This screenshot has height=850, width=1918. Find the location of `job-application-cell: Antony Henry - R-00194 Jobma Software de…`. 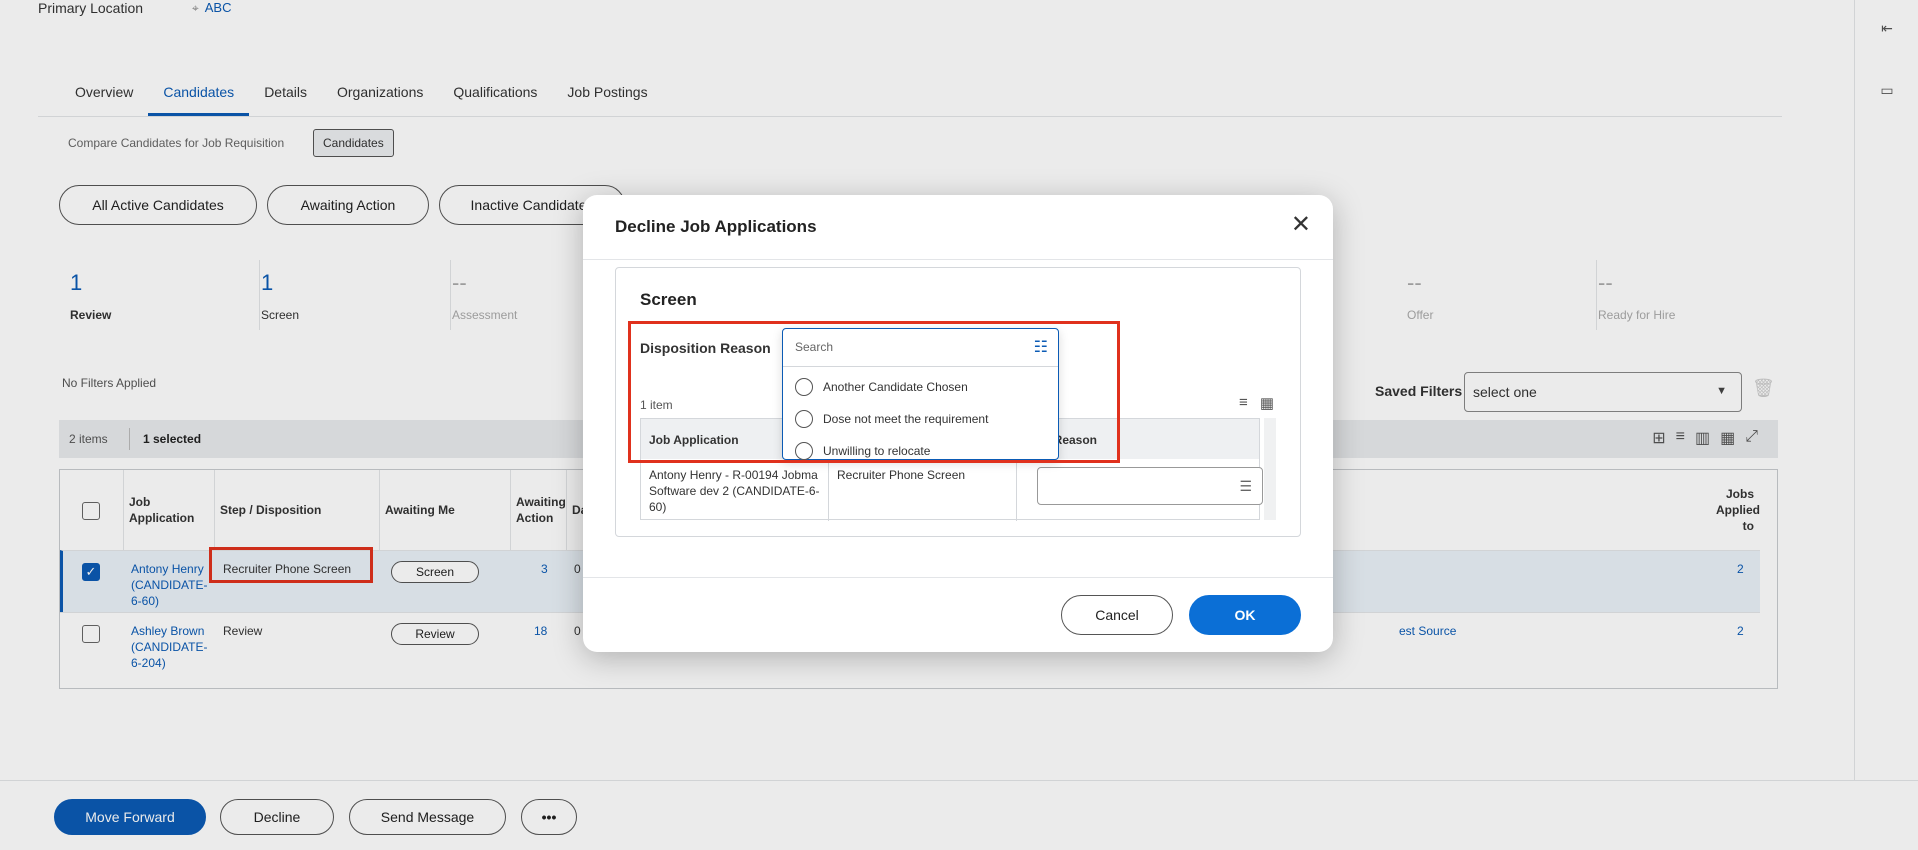

job-application-cell: Antony Henry - R-00194 Jobma Software de… is located at coordinates (735, 490).